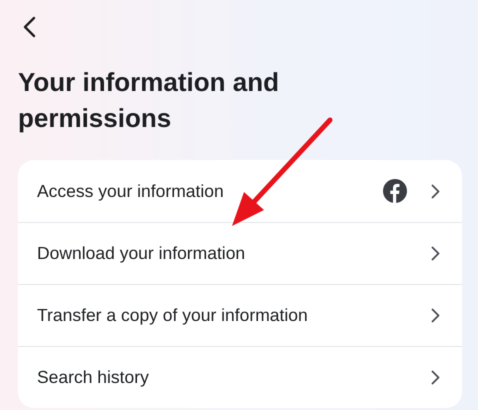  What do you see at coordinates (240, 377) in the screenshot?
I see `settings-row: Search history` at bounding box center [240, 377].